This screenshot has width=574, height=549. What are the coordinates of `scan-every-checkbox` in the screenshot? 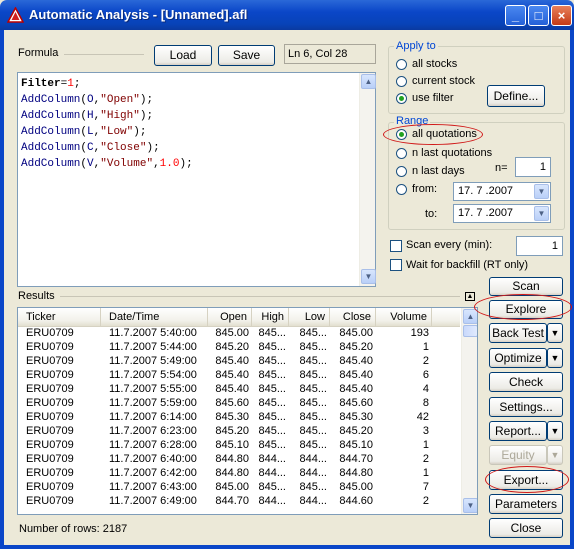 It's located at (396, 246).